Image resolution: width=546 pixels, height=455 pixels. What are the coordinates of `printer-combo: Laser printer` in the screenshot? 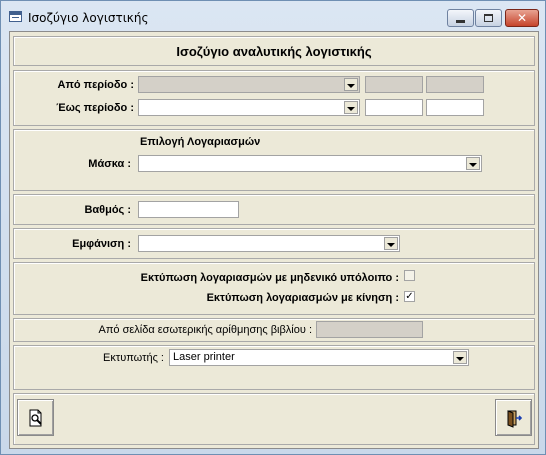 It's located at (319, 357).